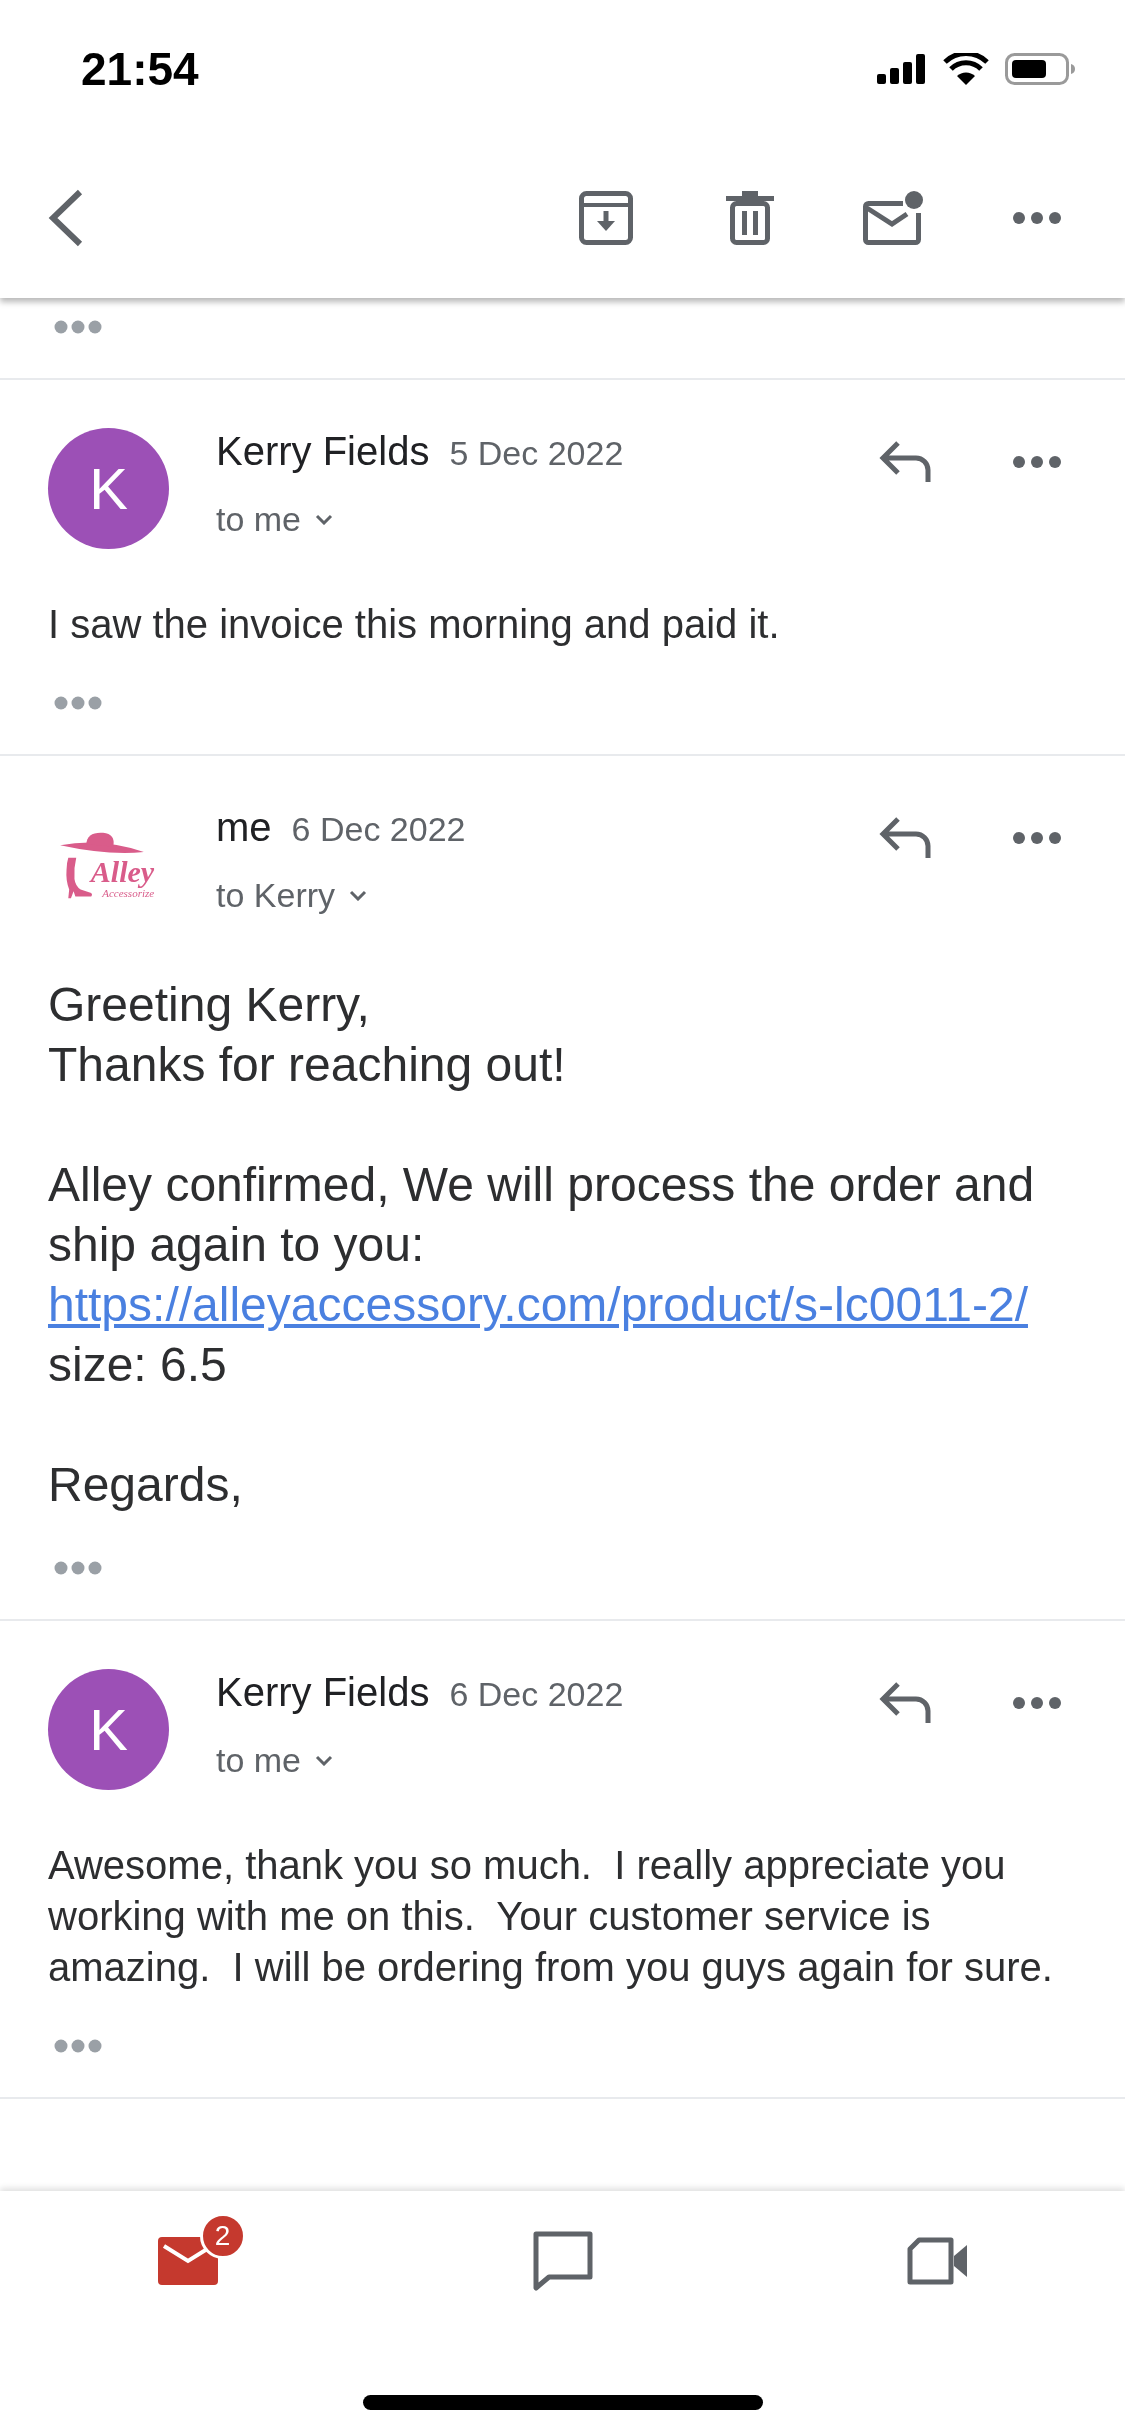  What do you see at coordinates (209, 1005) in the screenshot?
I see `message-text: Greeting Kerry,` at bounding box center [209, 1005].